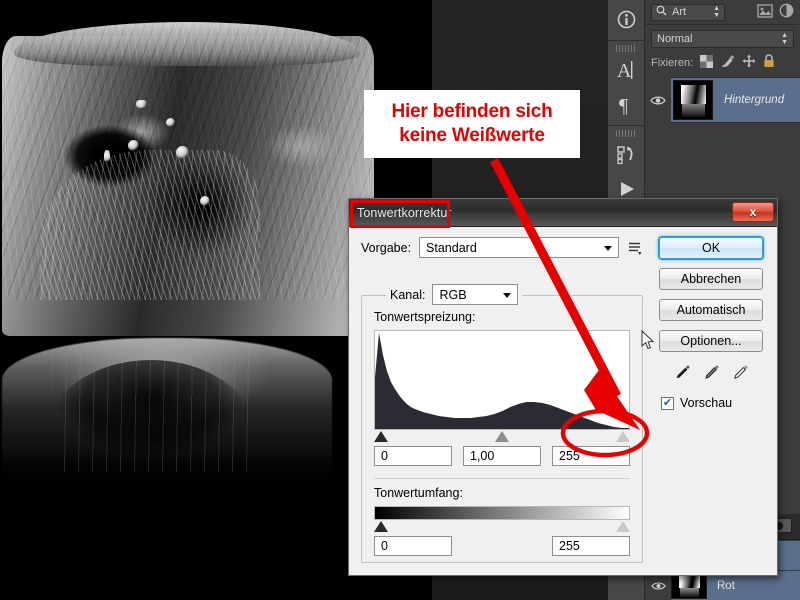  I want to click on divider, so click(502, 478).